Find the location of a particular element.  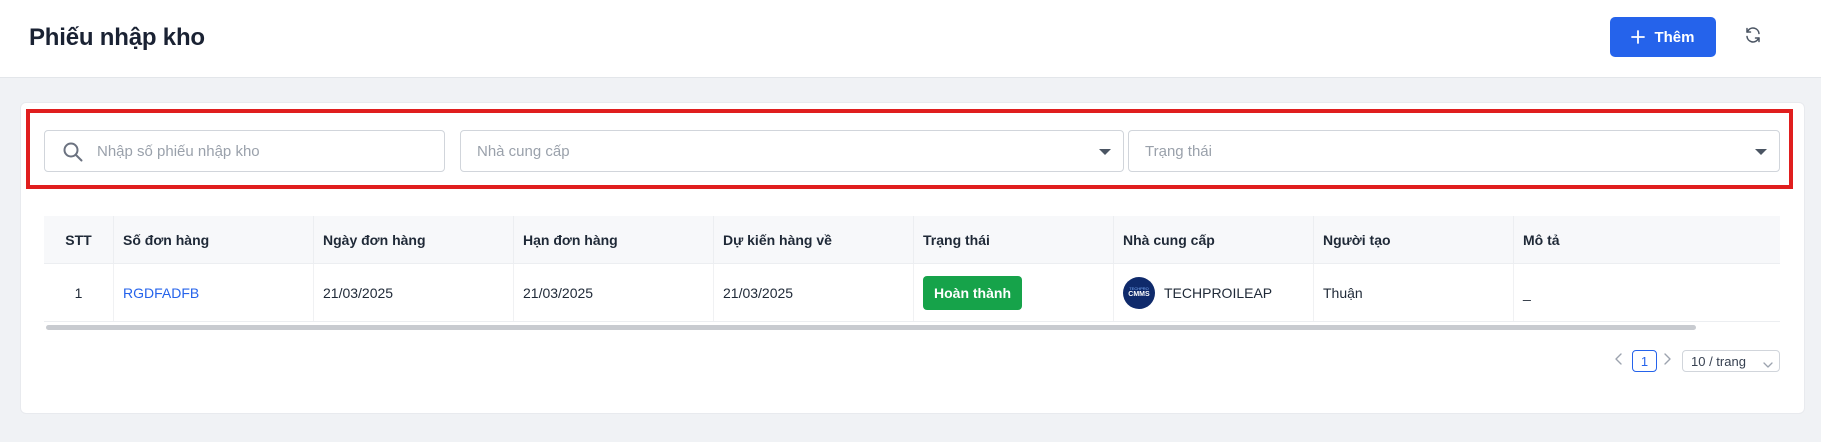

page-number-button: 1 is located at coordinates (1644, 361).